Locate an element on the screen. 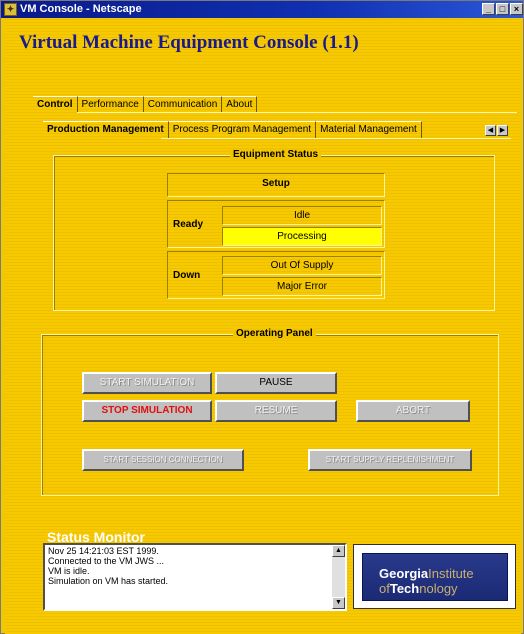 This screenshot has height=634, width=524. logo-background: GeorgiaInstitute ofTechnology is located at coordinates (435, 577).